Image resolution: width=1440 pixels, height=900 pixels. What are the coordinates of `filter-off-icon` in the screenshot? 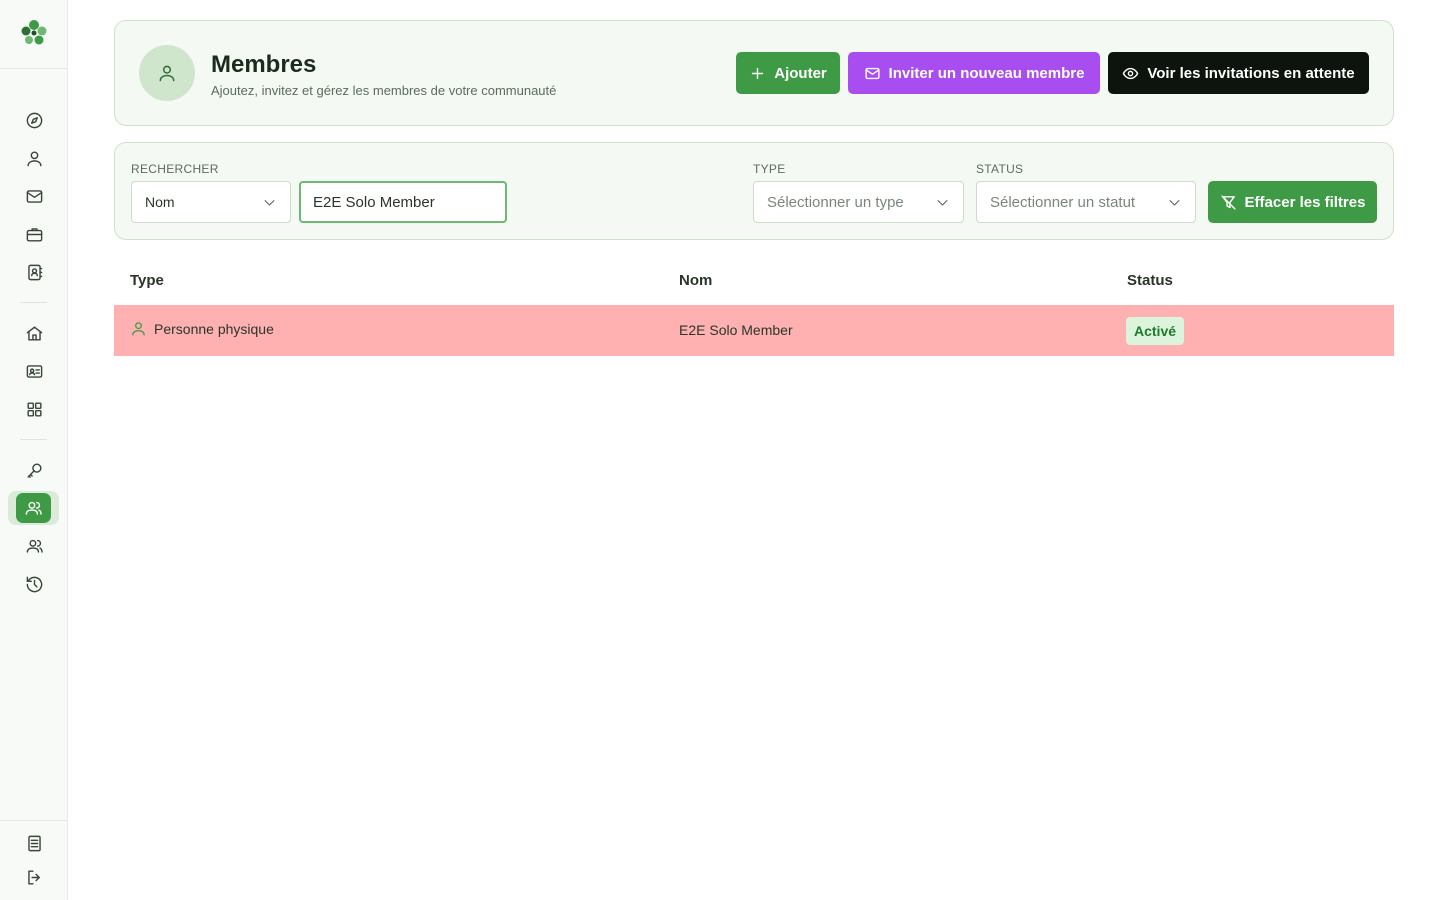 It's located at (1228, 202).